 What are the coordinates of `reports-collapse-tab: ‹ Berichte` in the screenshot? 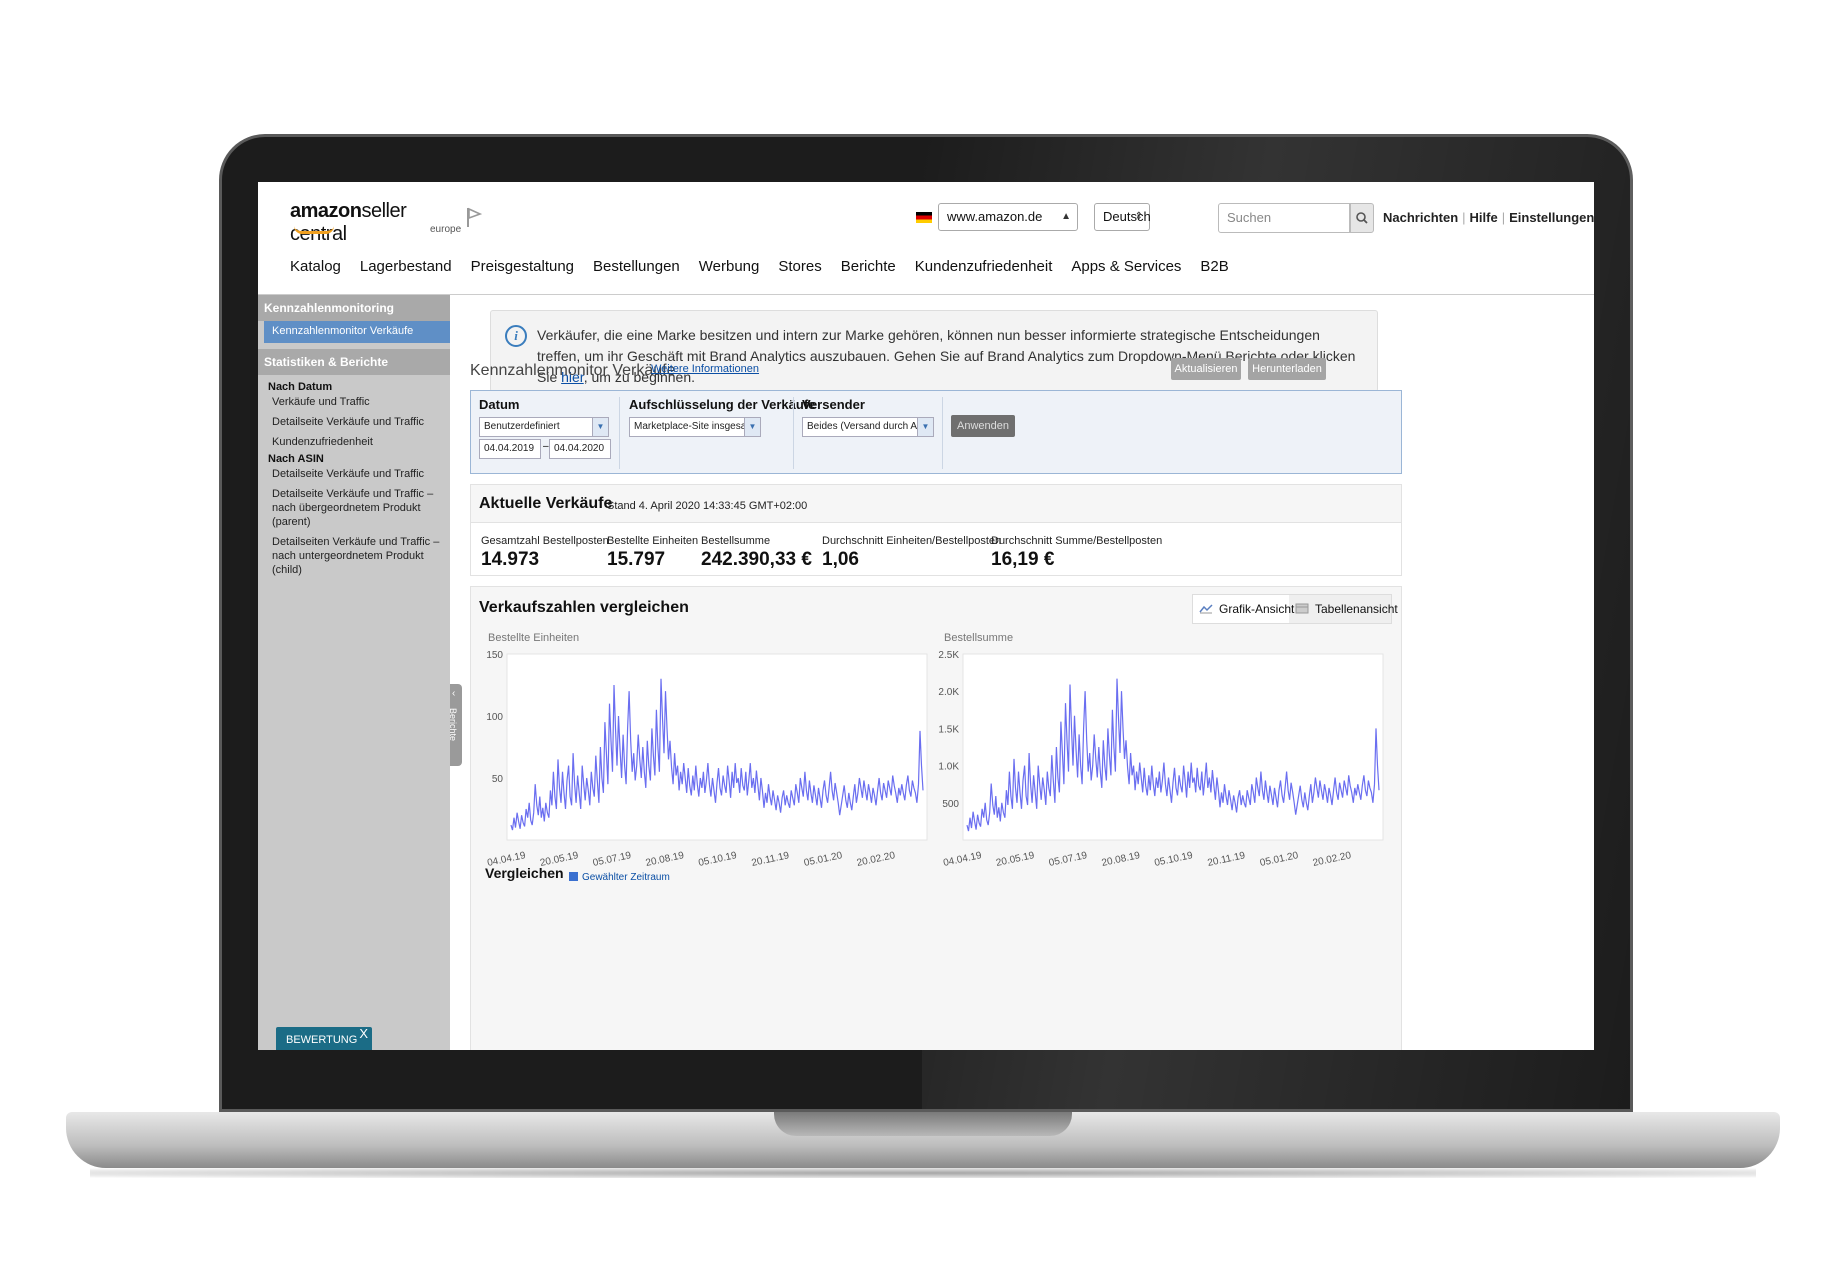 It's located at (455, 725).